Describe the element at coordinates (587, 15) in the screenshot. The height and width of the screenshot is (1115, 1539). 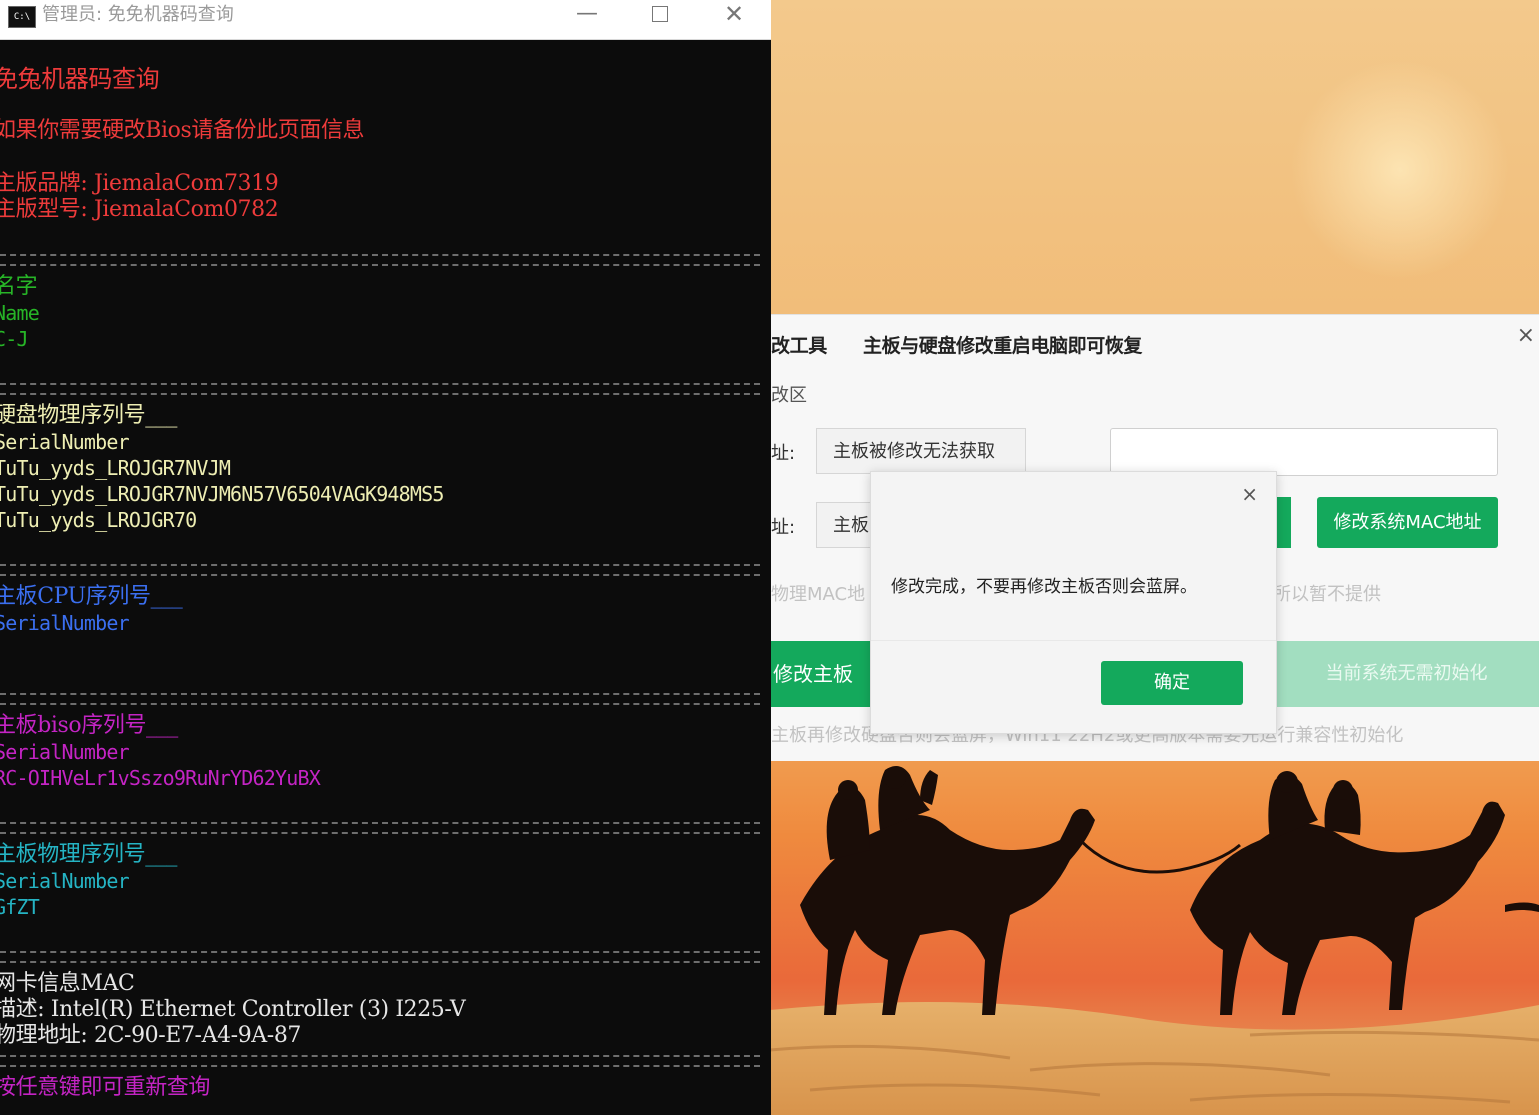
I see `minimize-button: —` at that location.